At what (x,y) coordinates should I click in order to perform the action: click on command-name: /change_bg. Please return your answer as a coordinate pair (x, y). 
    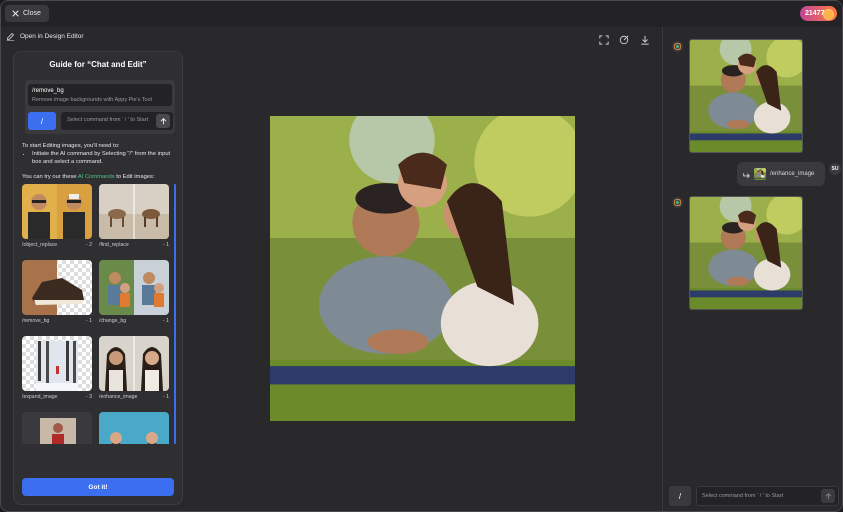
    Looking at the image, I should click on (113, 321).